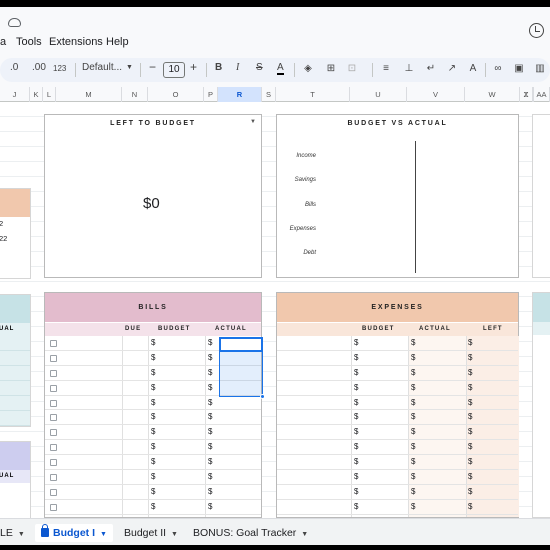 The image size is (550, 550). What do you see at coordinates (176, 94) in the screenshot?
I see `column-header: O` at bounding box center [176, 94].